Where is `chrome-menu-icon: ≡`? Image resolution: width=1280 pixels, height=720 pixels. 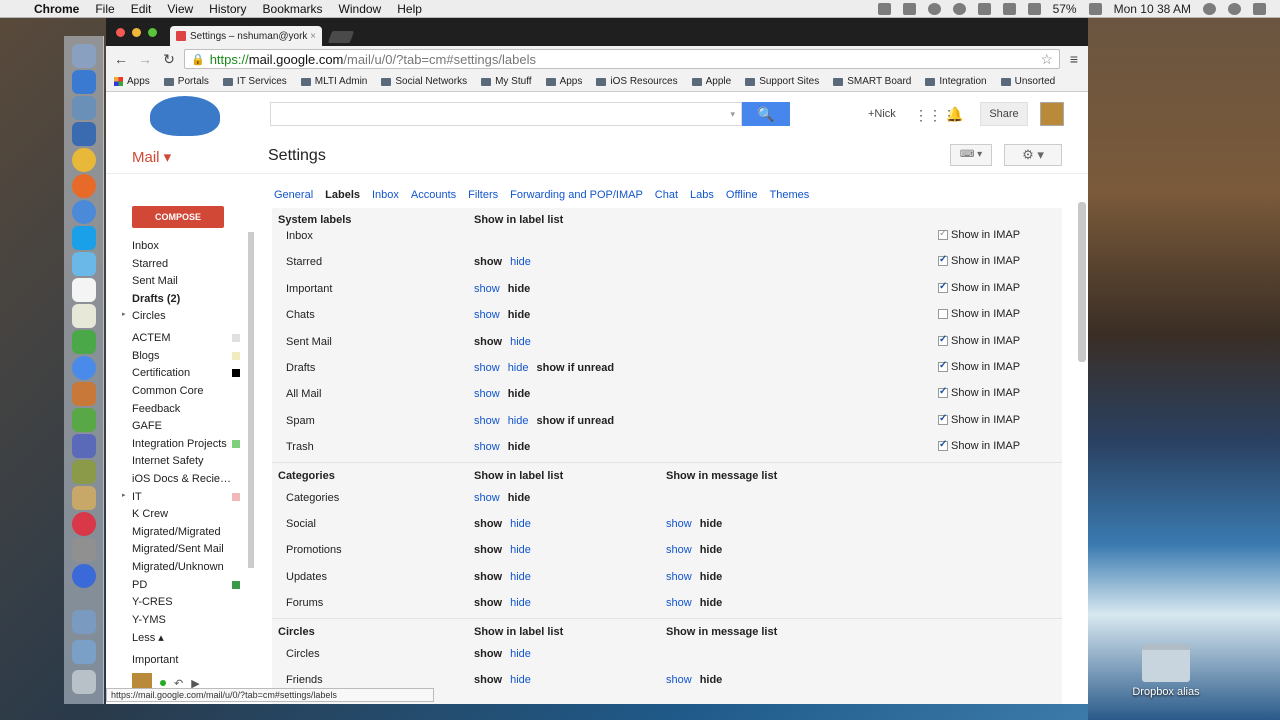 chrome-menu-icon: ≡ is located at coordinates (1074, 59).